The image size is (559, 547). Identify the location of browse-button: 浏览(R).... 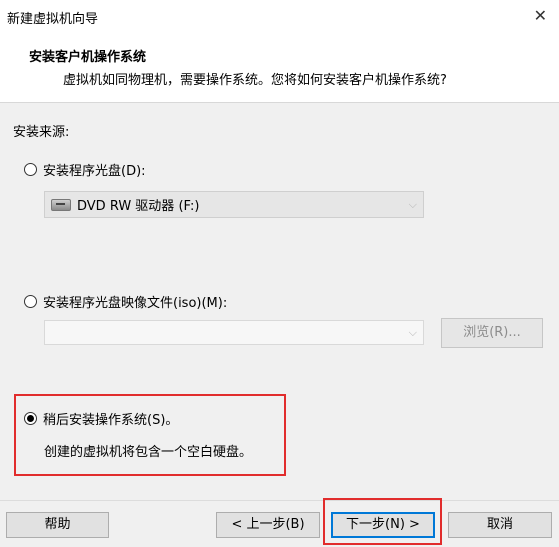
(492, 333).